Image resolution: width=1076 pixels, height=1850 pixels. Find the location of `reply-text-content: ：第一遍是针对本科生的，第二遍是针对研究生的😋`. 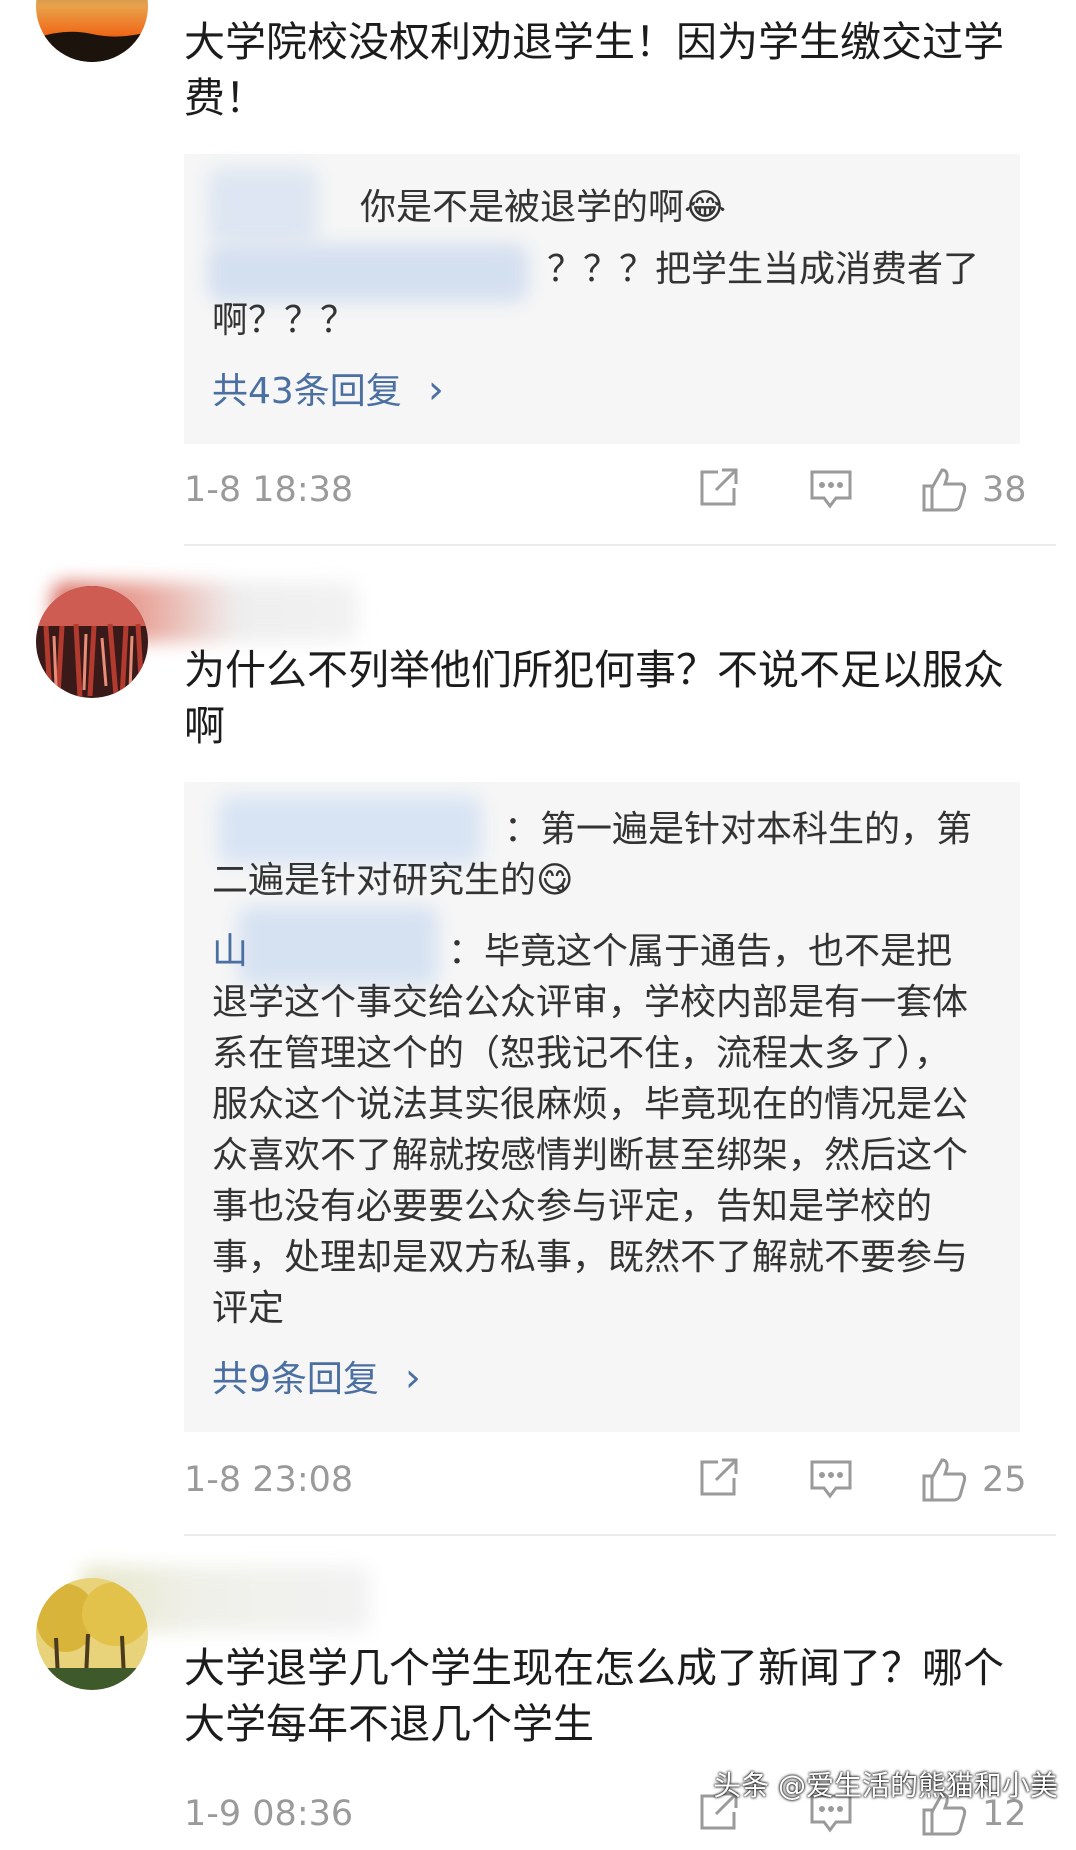

reply-text-content: ：第一遍是针对本科生的，第二遍是针对研究生的😋 is located at coordinates (592, 855).